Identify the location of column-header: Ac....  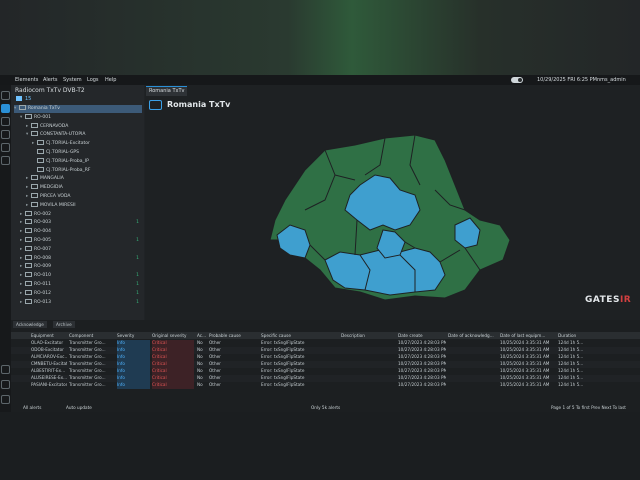
(201, 335).